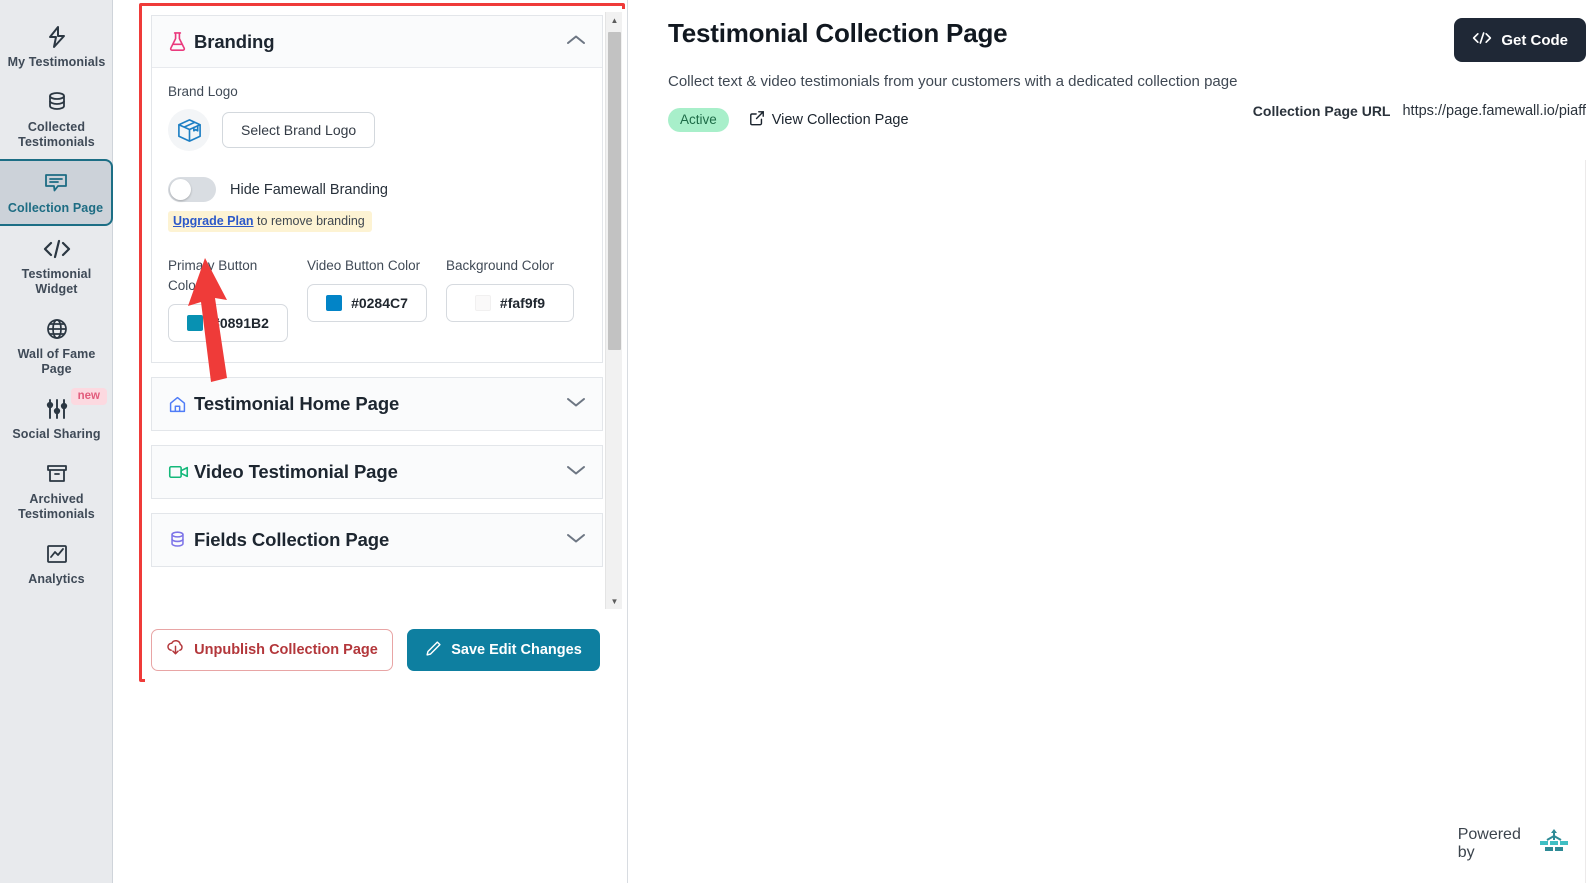  What do you see at coordinates (309, 189) in the screenshot?
I see `hide-branding-label: Hide Famewall Branding` at bounding box center [309, 189].